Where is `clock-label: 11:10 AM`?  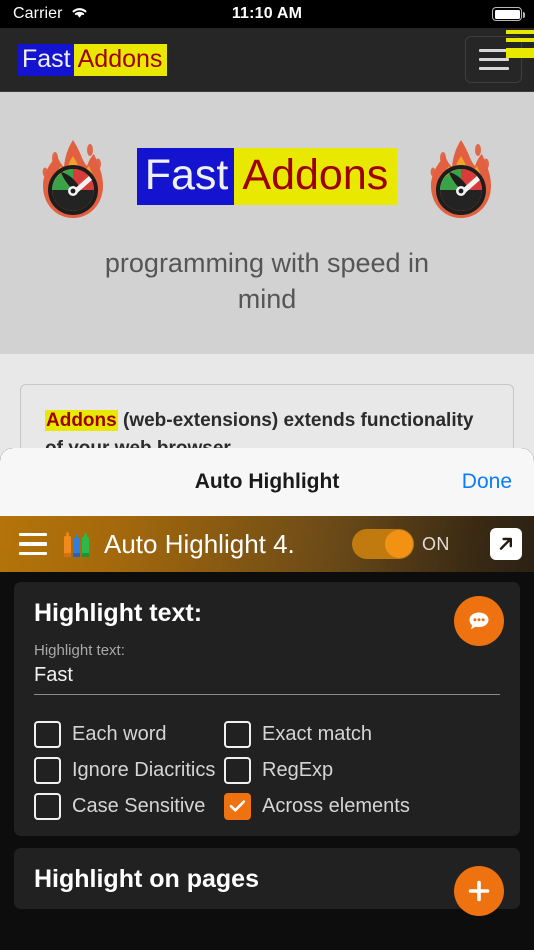
clock-label: 11:10 AM is located at coordinates (267, 13).